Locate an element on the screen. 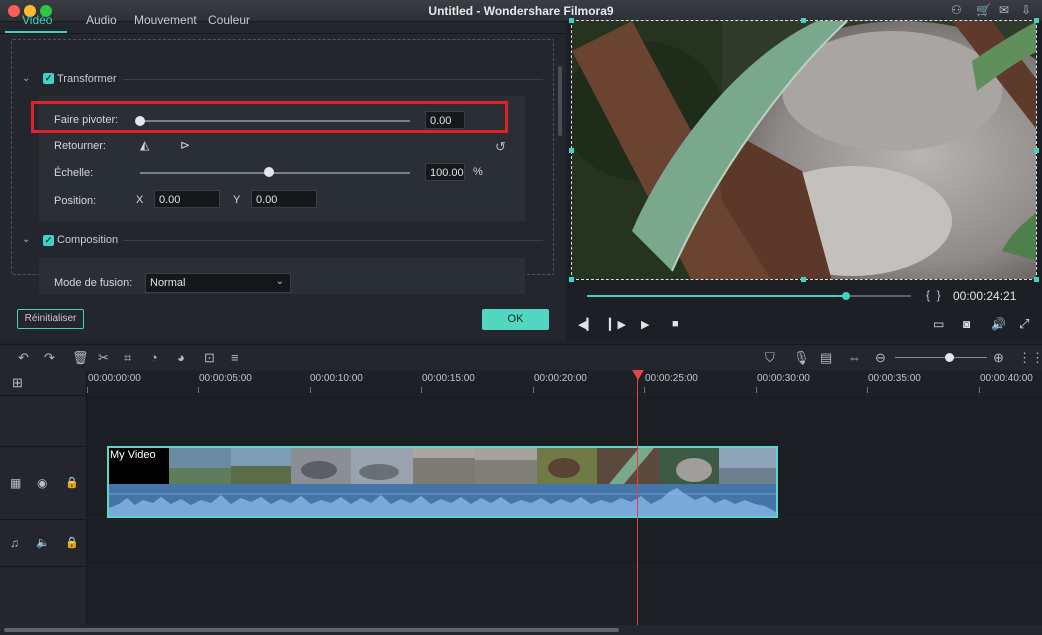  display-settings-icon: ▭ is located at coordinates (938, 324).